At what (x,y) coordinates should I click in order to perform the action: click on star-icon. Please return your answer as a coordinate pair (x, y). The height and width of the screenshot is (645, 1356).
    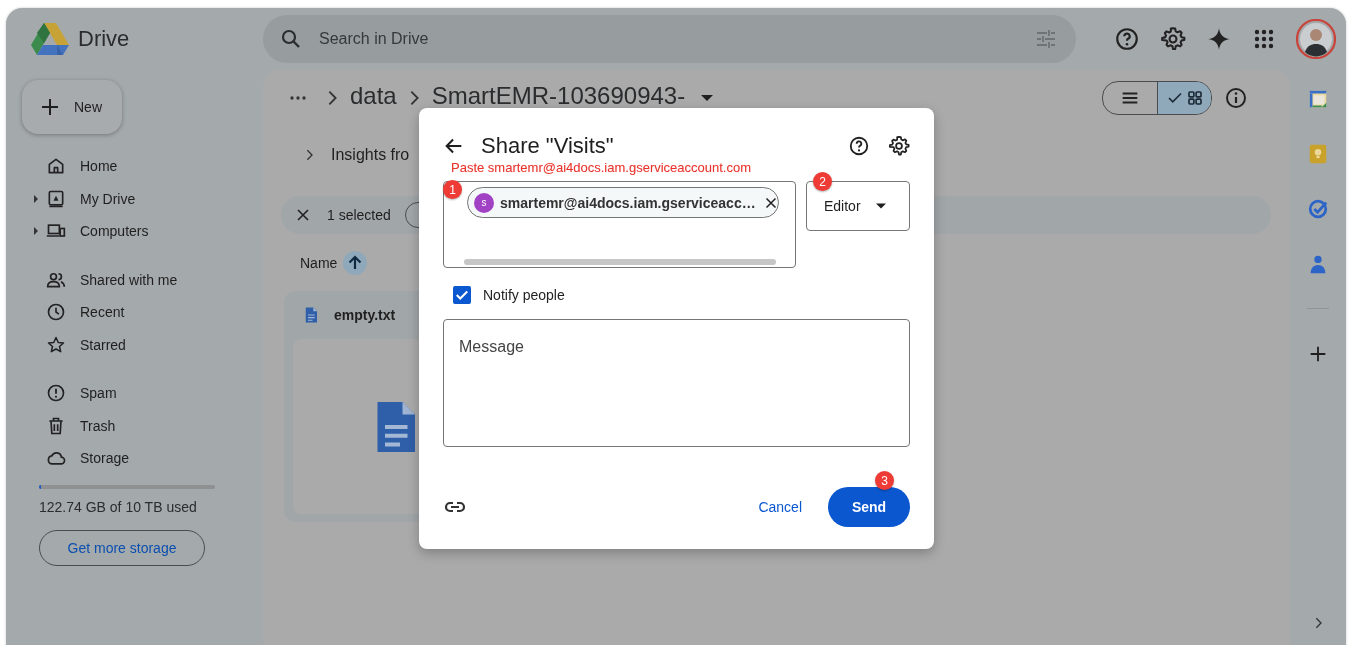
    Looking at the image, I should click on (56, 344).